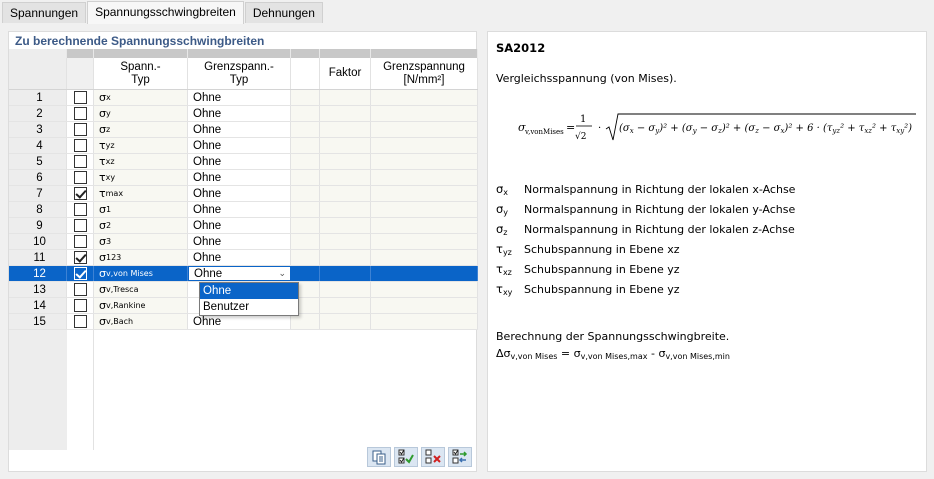  I want to click on header-faktor: Faktor, so click(345, 73).